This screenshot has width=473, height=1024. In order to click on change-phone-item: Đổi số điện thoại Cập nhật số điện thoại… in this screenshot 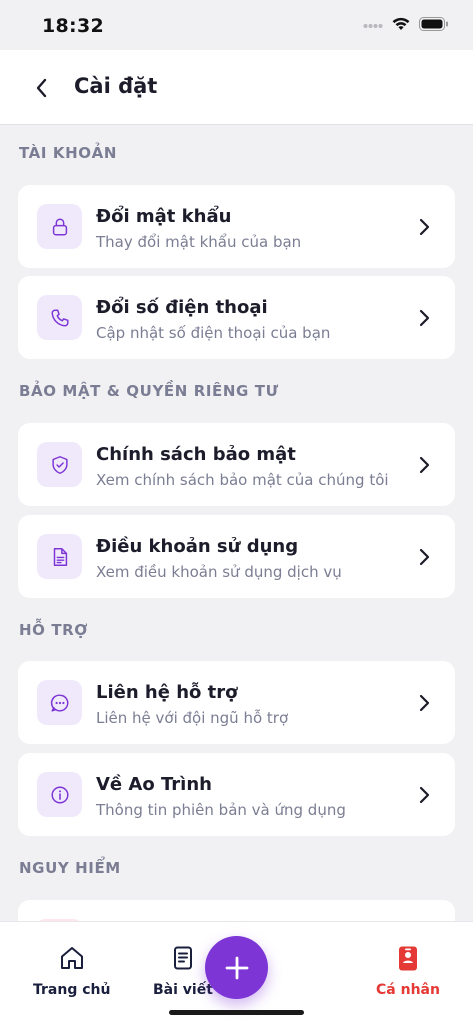, I will do `click(236, 317)`.